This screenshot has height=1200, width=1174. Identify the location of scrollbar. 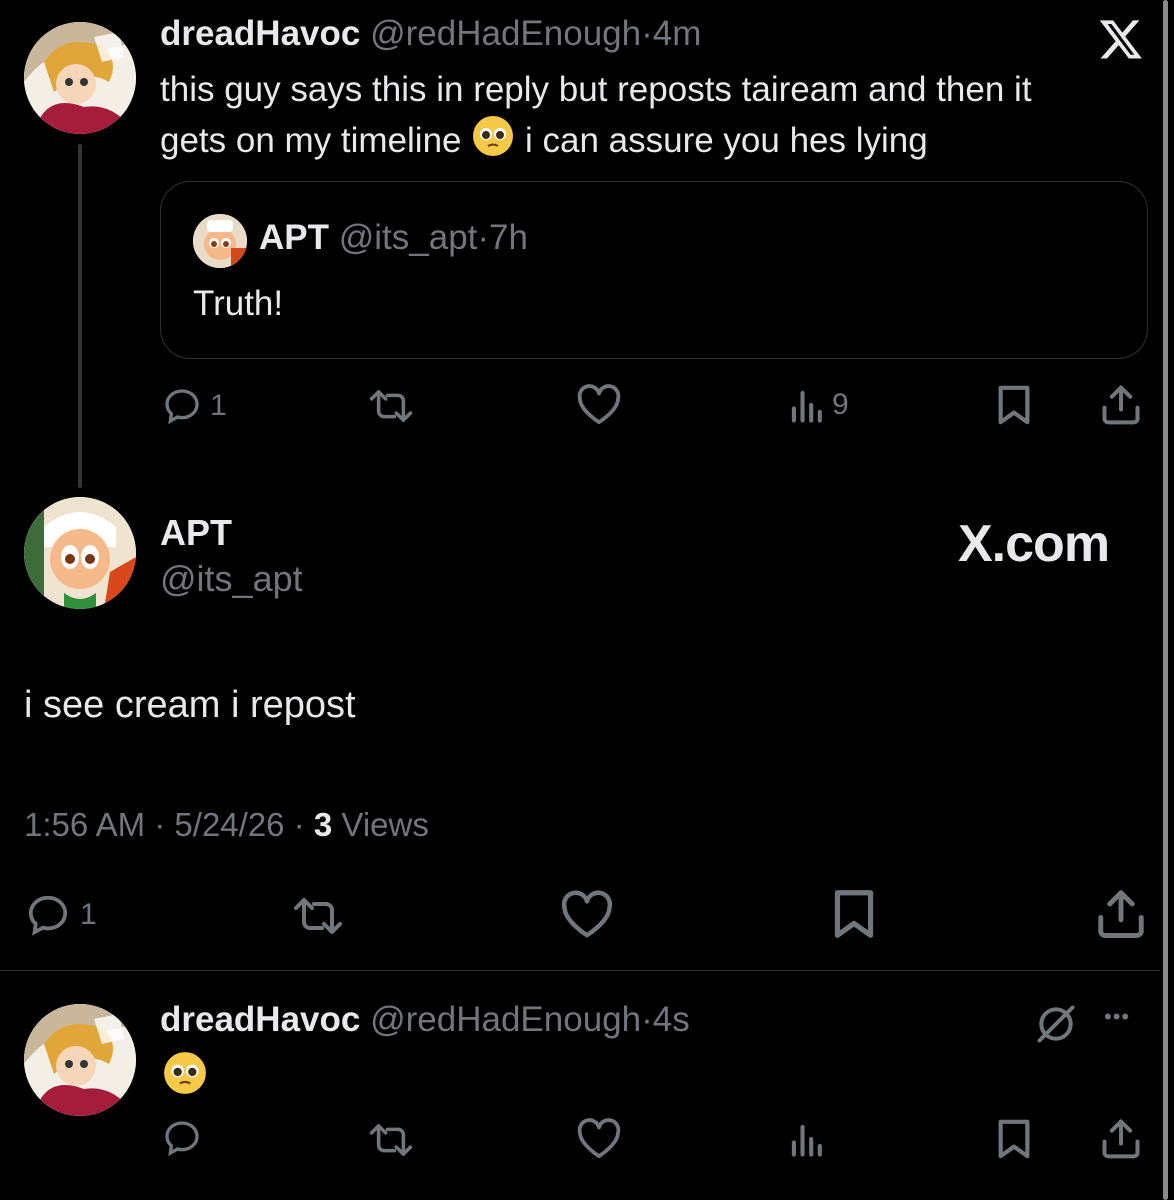
(1165, 600).